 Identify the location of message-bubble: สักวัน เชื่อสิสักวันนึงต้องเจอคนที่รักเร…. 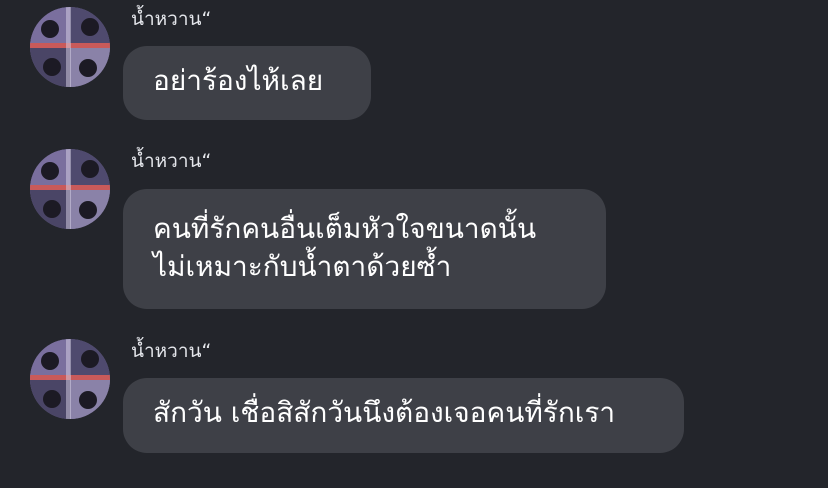
(403, 415).